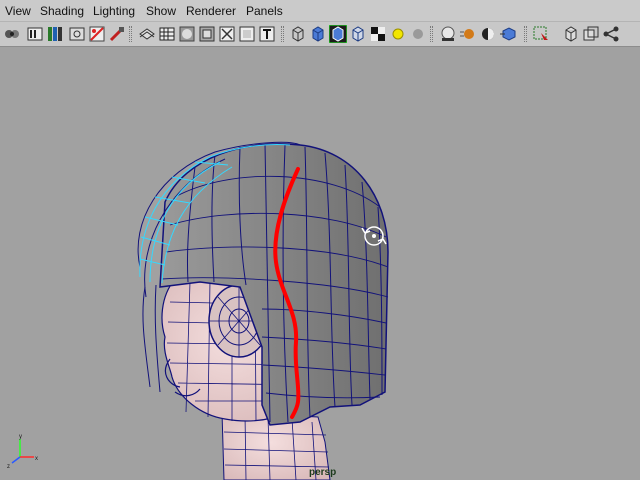 This screenshot has width=640, height=480. What do you see at coordinates (77, 34) in the screenshot?
I see `film-gate-icon` at bounding box center [77, 34].